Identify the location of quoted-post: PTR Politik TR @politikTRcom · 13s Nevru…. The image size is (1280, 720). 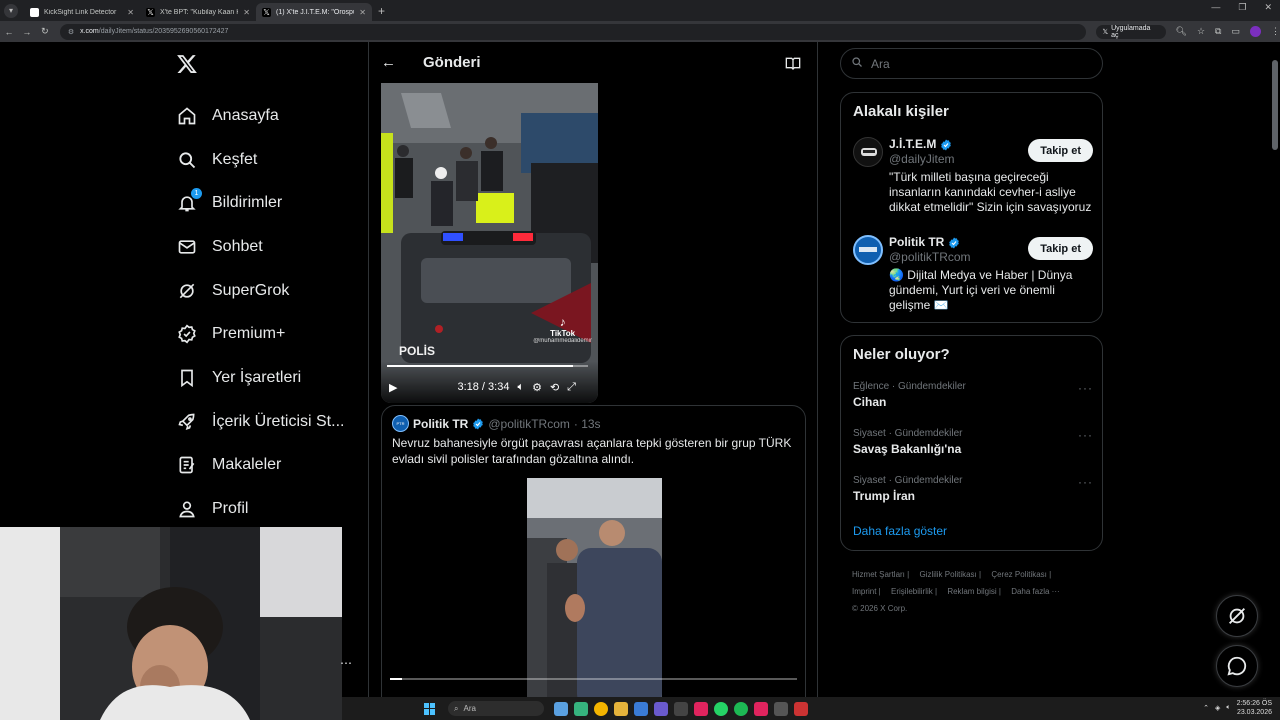
(593, 562).